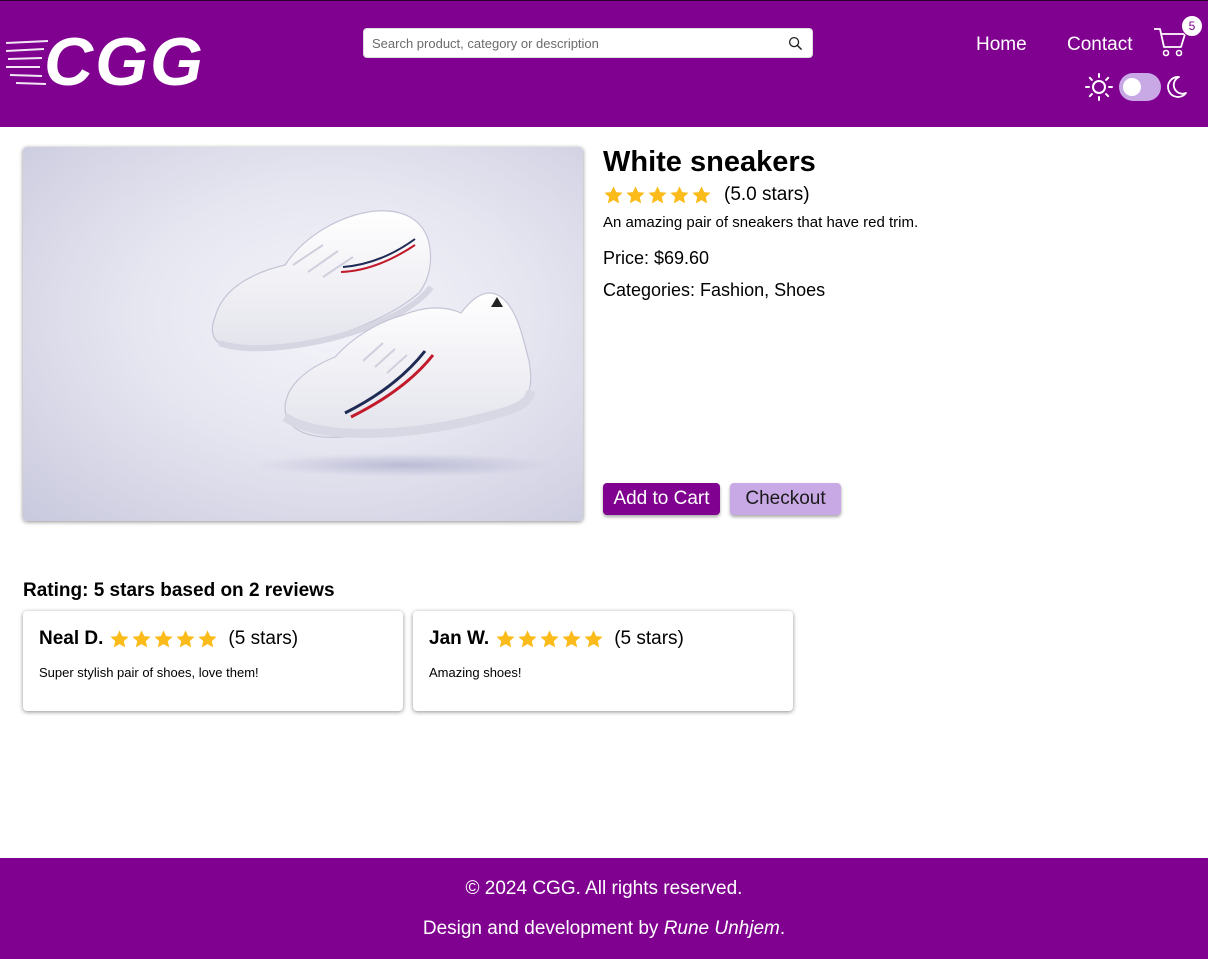 The image size is (1208, 959). I want to click on cgg-logo: CGG, so click(116, 59).